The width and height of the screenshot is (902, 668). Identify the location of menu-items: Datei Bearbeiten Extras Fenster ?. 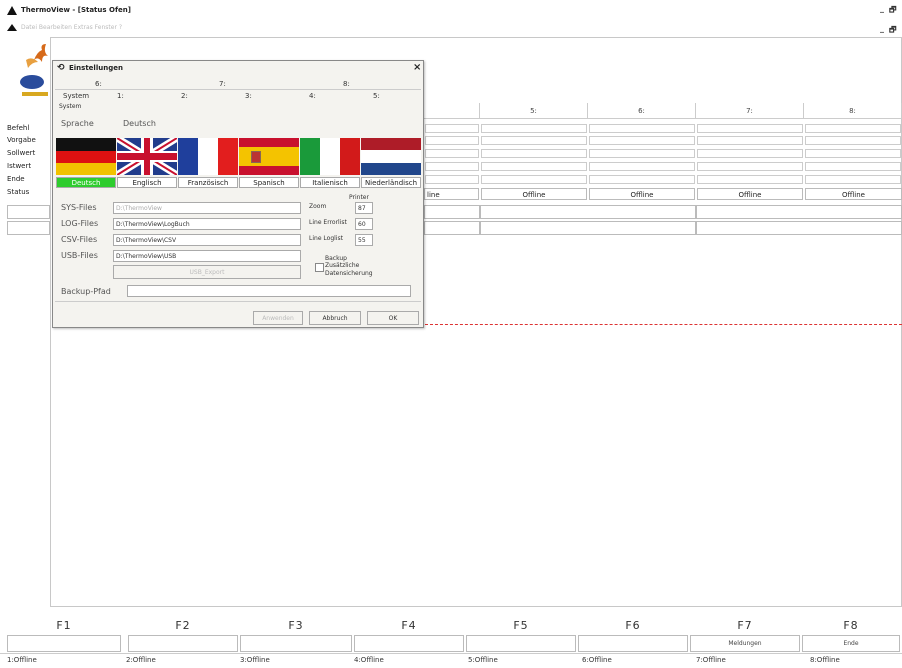
(71, 27).